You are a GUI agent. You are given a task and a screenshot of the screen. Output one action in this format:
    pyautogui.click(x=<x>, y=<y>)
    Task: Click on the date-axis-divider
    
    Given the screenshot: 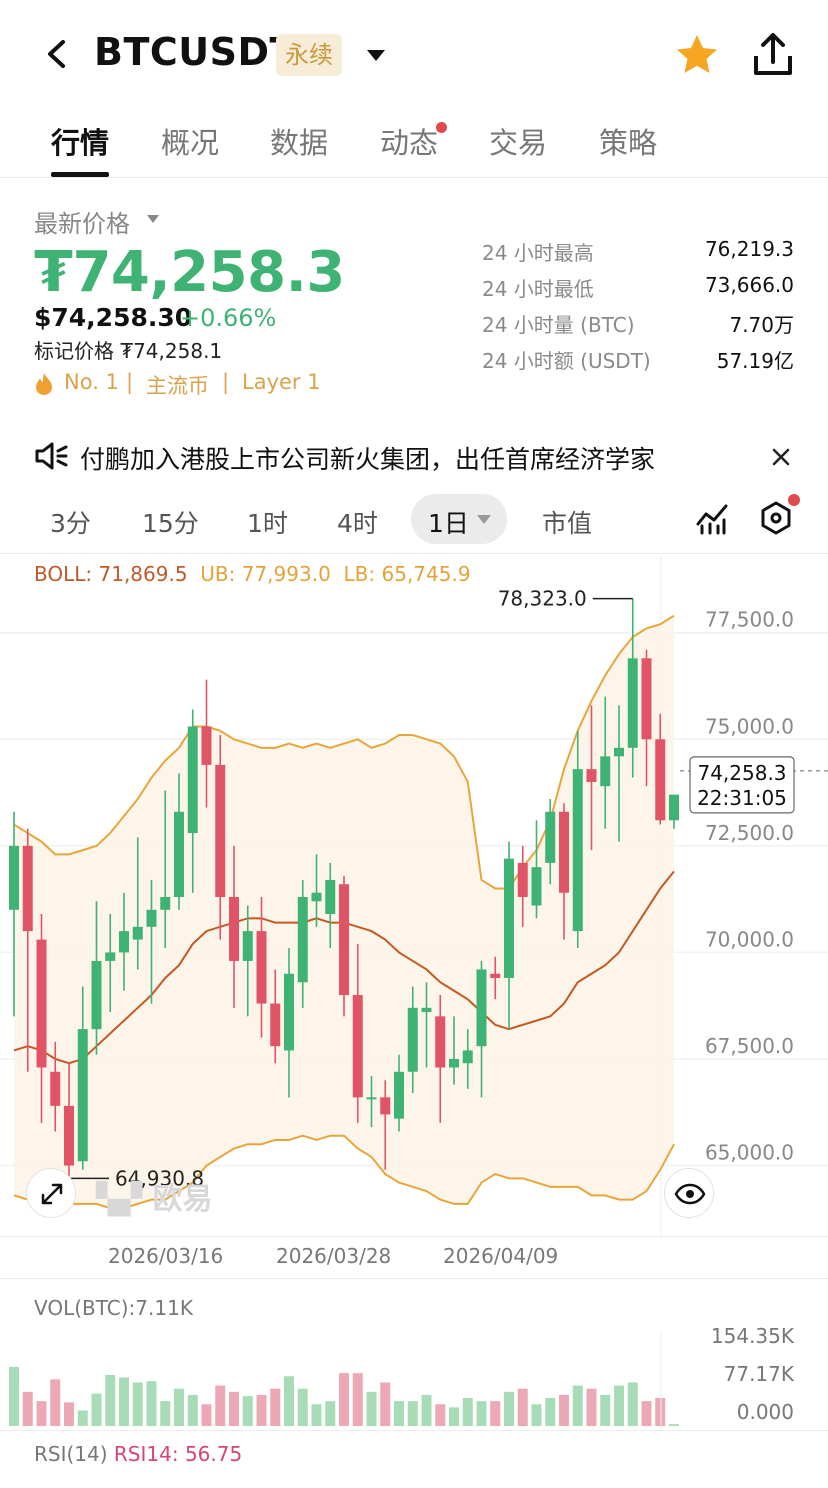 What is the action you would take?
    pyautogui.click(x=414, y=1236)
    